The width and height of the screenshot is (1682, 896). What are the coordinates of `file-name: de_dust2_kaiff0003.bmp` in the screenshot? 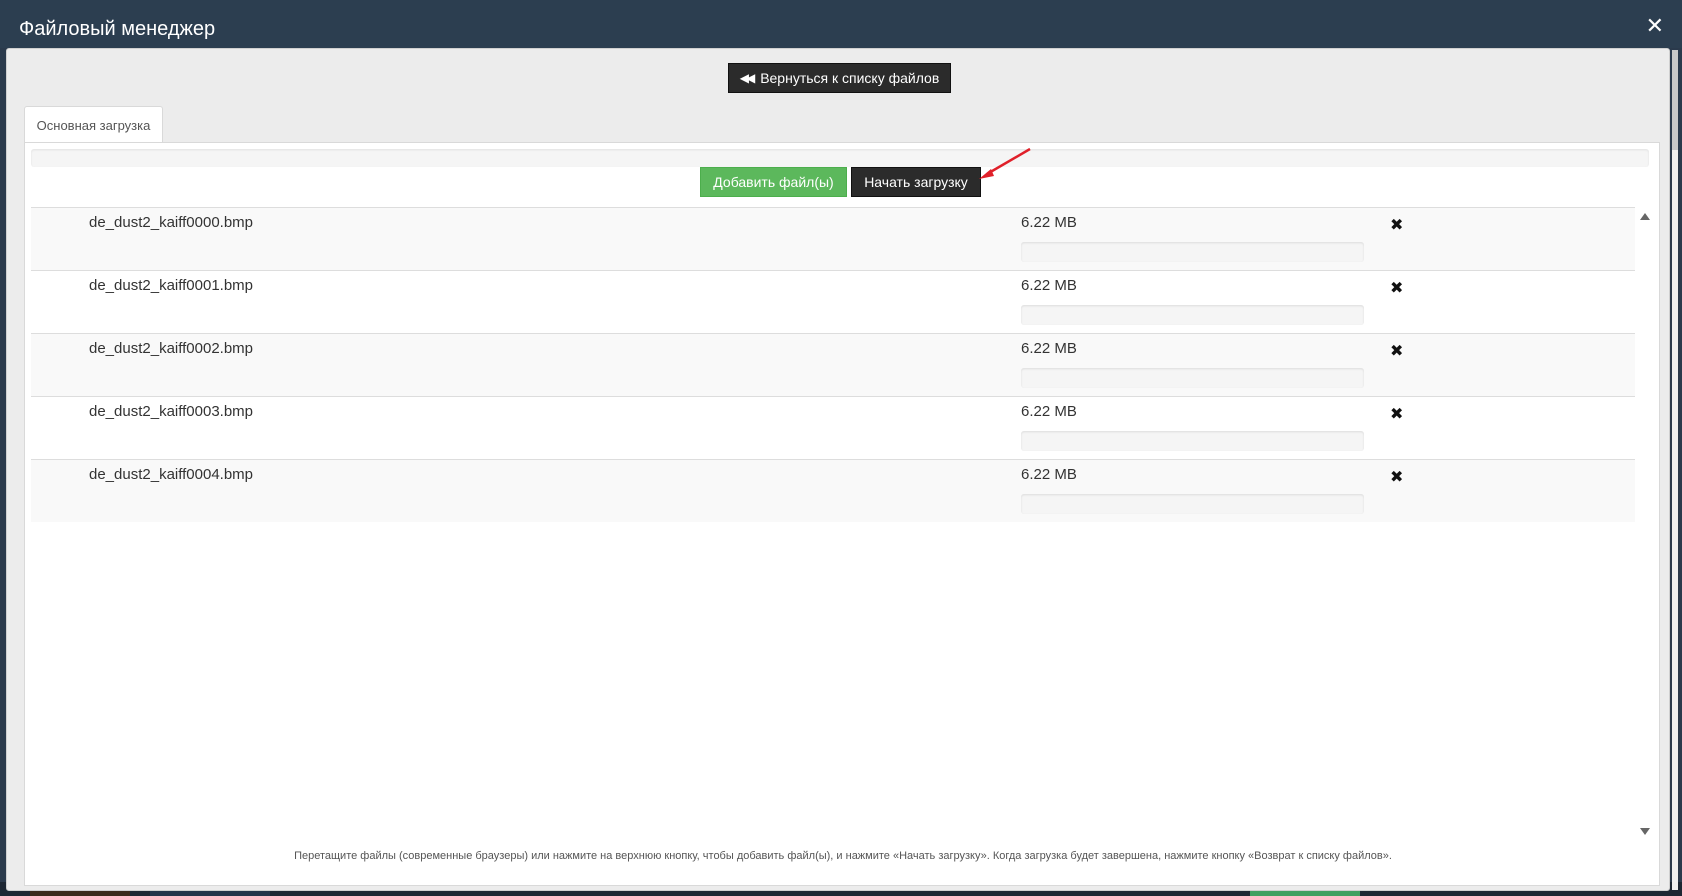 It's located at (171, 411).